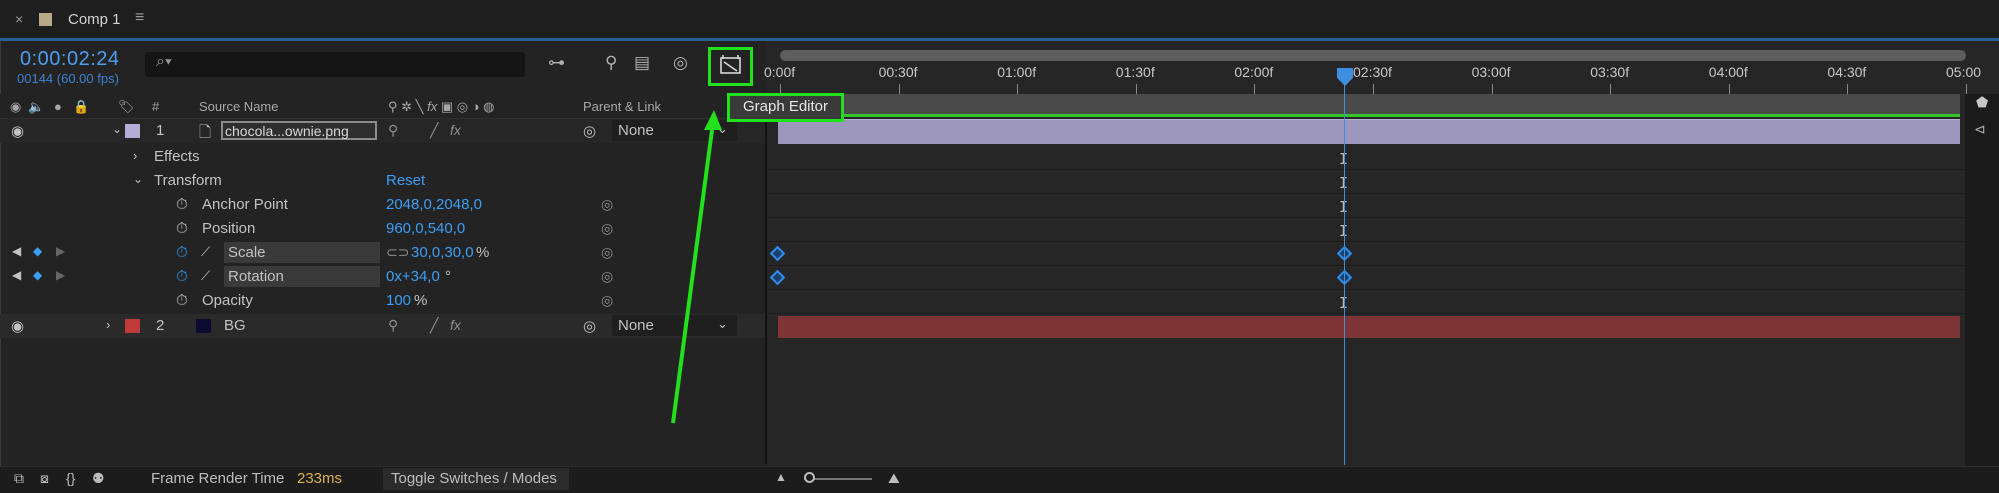 The height and width of the screenshot is (493, 1999). I want to click on ruler-label: 01:00f, so click(1017, 72).